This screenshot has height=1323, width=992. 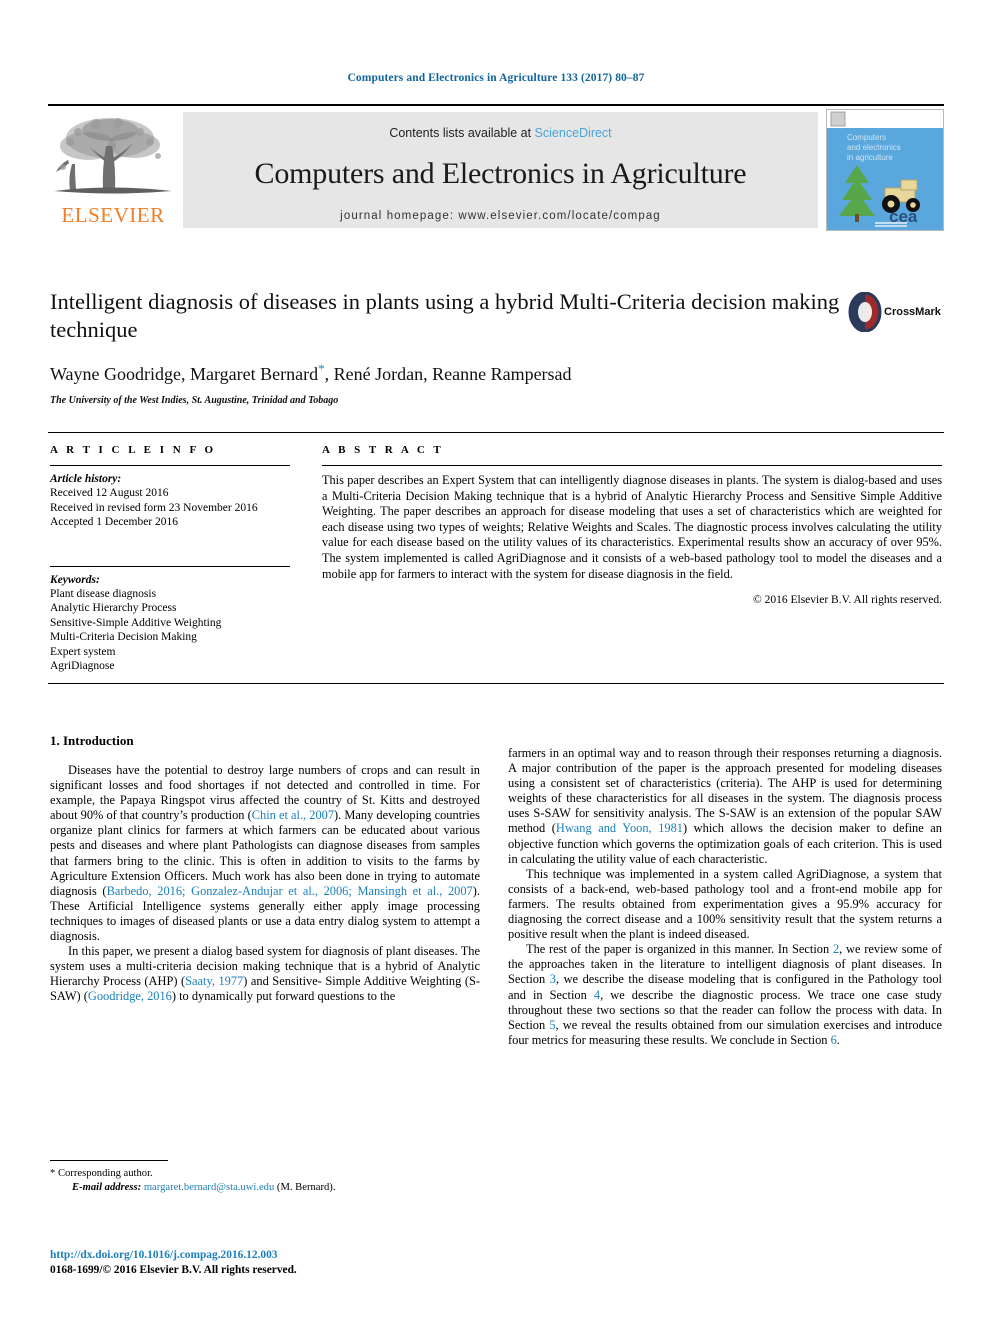 I want to click on authors-tail: , René Jordan, Reanne Rampersad, so click(x=448, y=374).